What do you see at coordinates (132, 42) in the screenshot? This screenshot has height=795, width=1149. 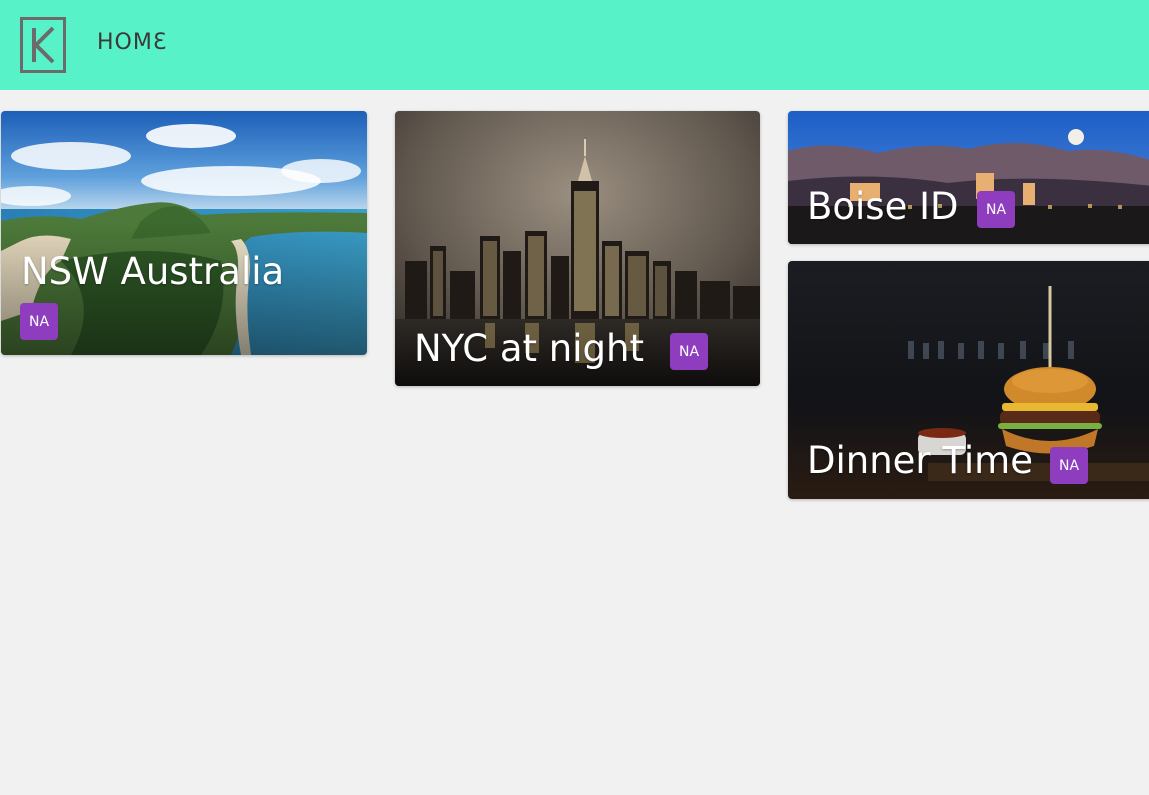 I see `nav-home-link: HOMƐ` at bounding box center [132, 42].